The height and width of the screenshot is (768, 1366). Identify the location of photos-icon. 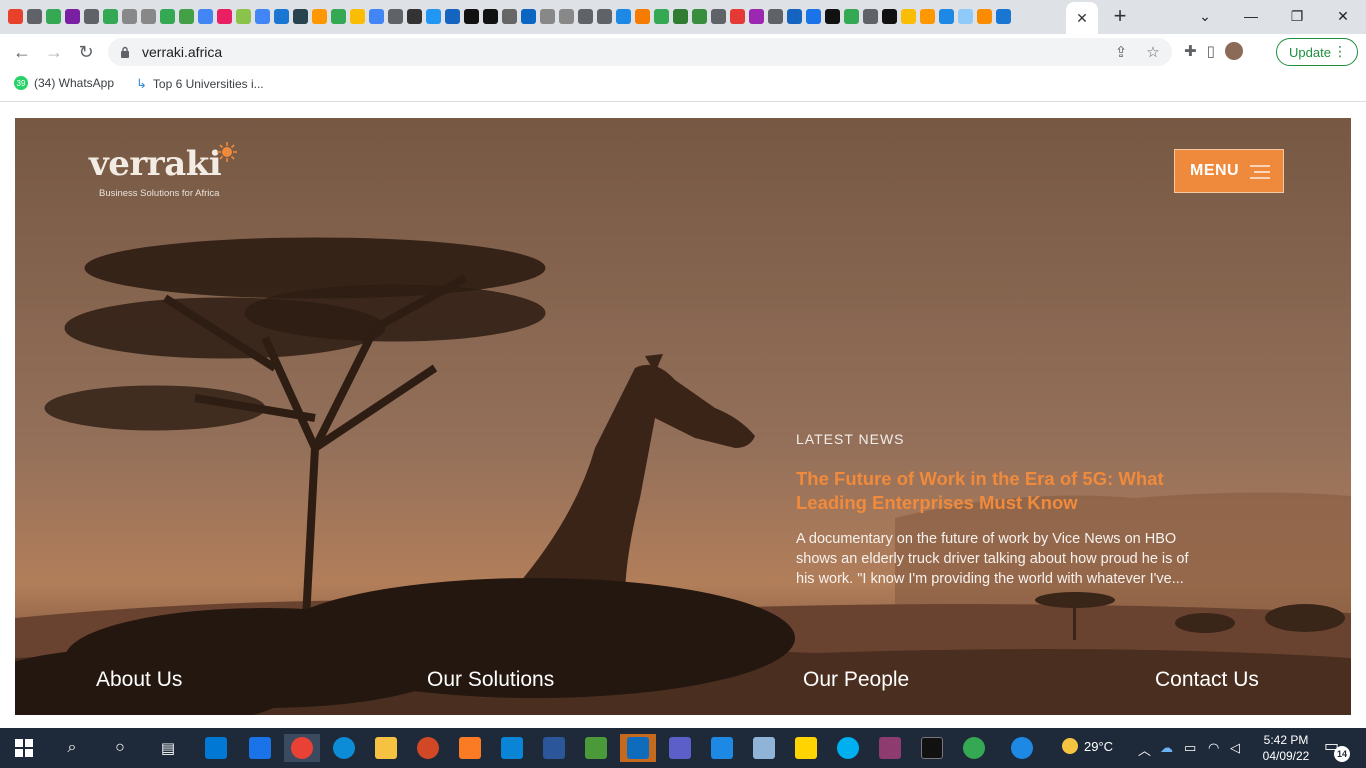
(722, 748).